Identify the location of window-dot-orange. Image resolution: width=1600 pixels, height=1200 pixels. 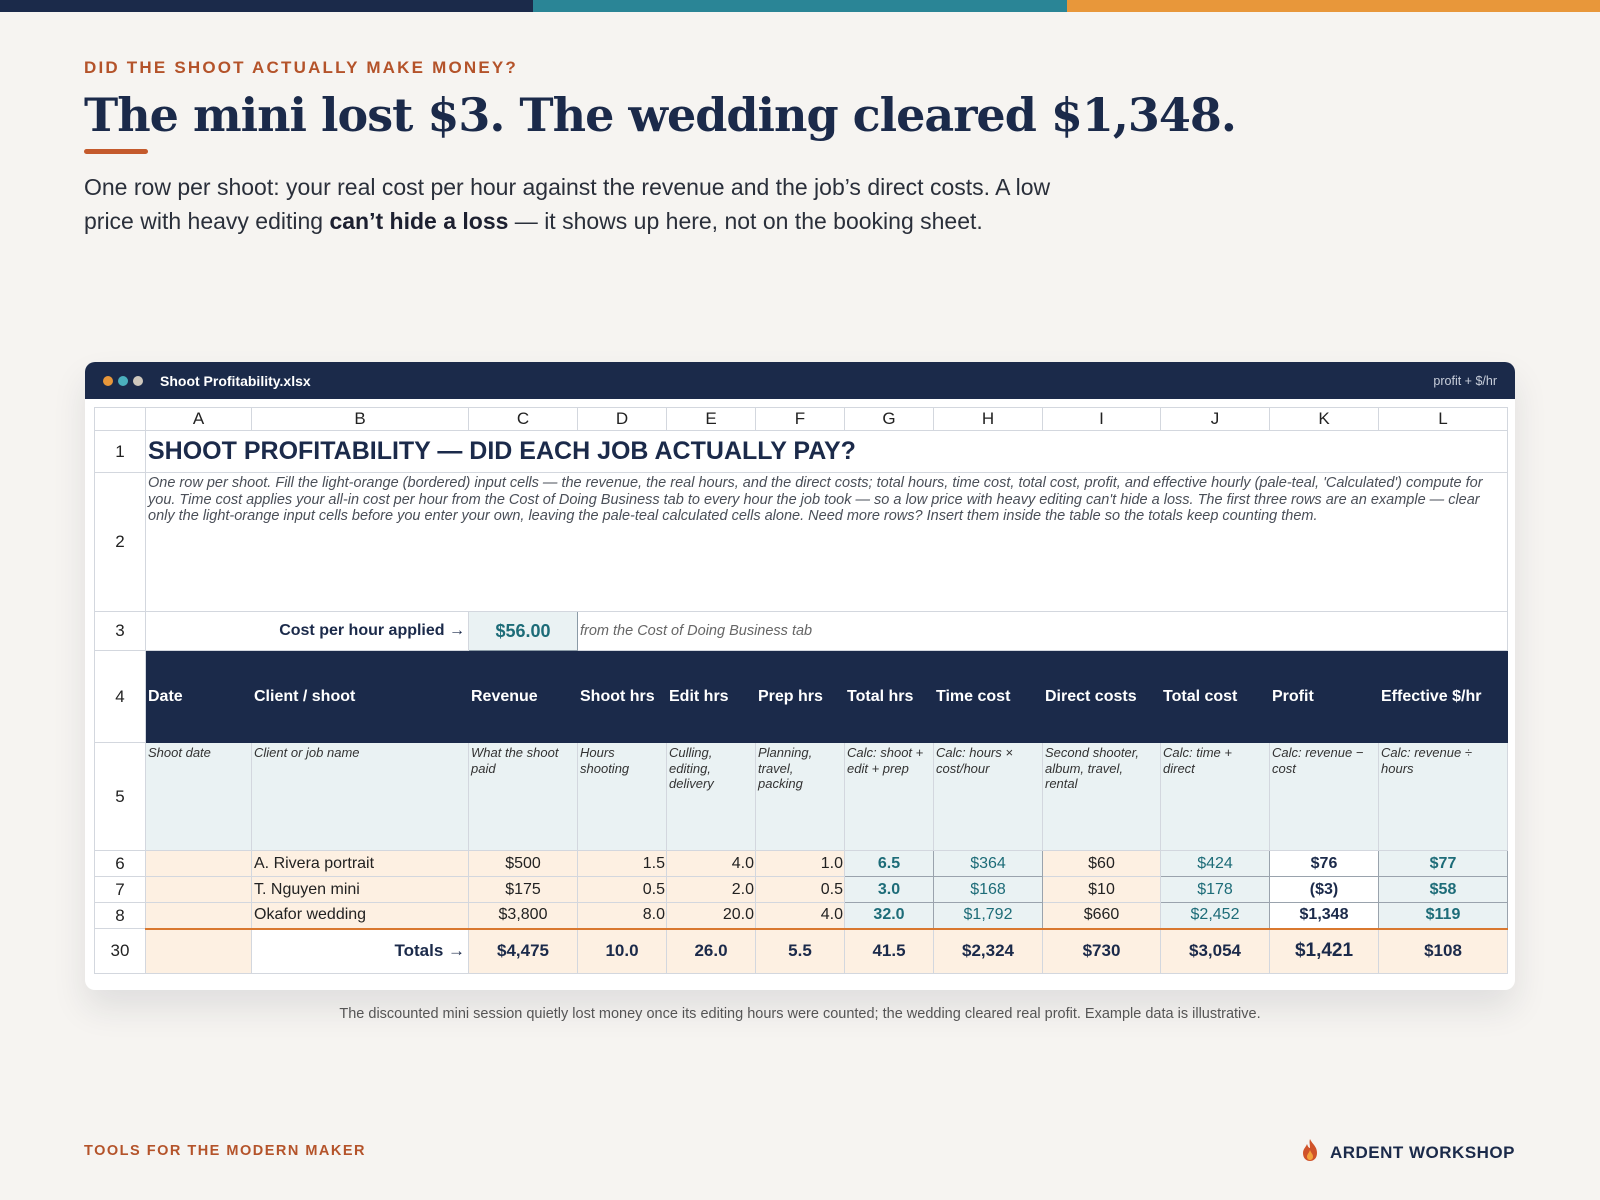
(108, 380).